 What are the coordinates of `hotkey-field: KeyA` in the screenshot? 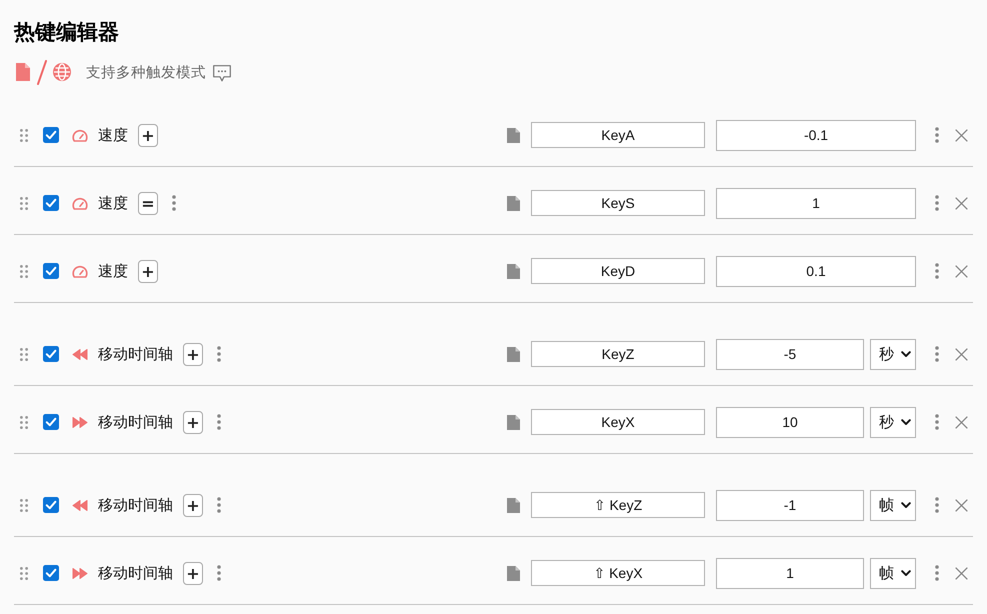 It's located at (618, 135).